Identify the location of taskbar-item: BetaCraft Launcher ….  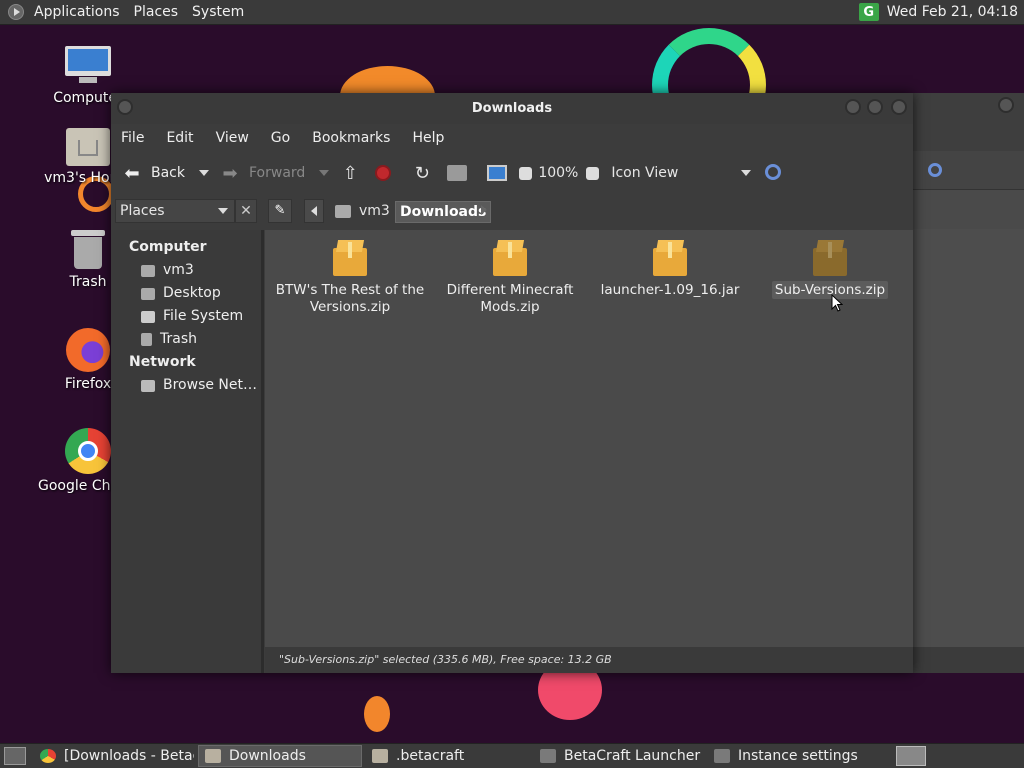
(619, 756).